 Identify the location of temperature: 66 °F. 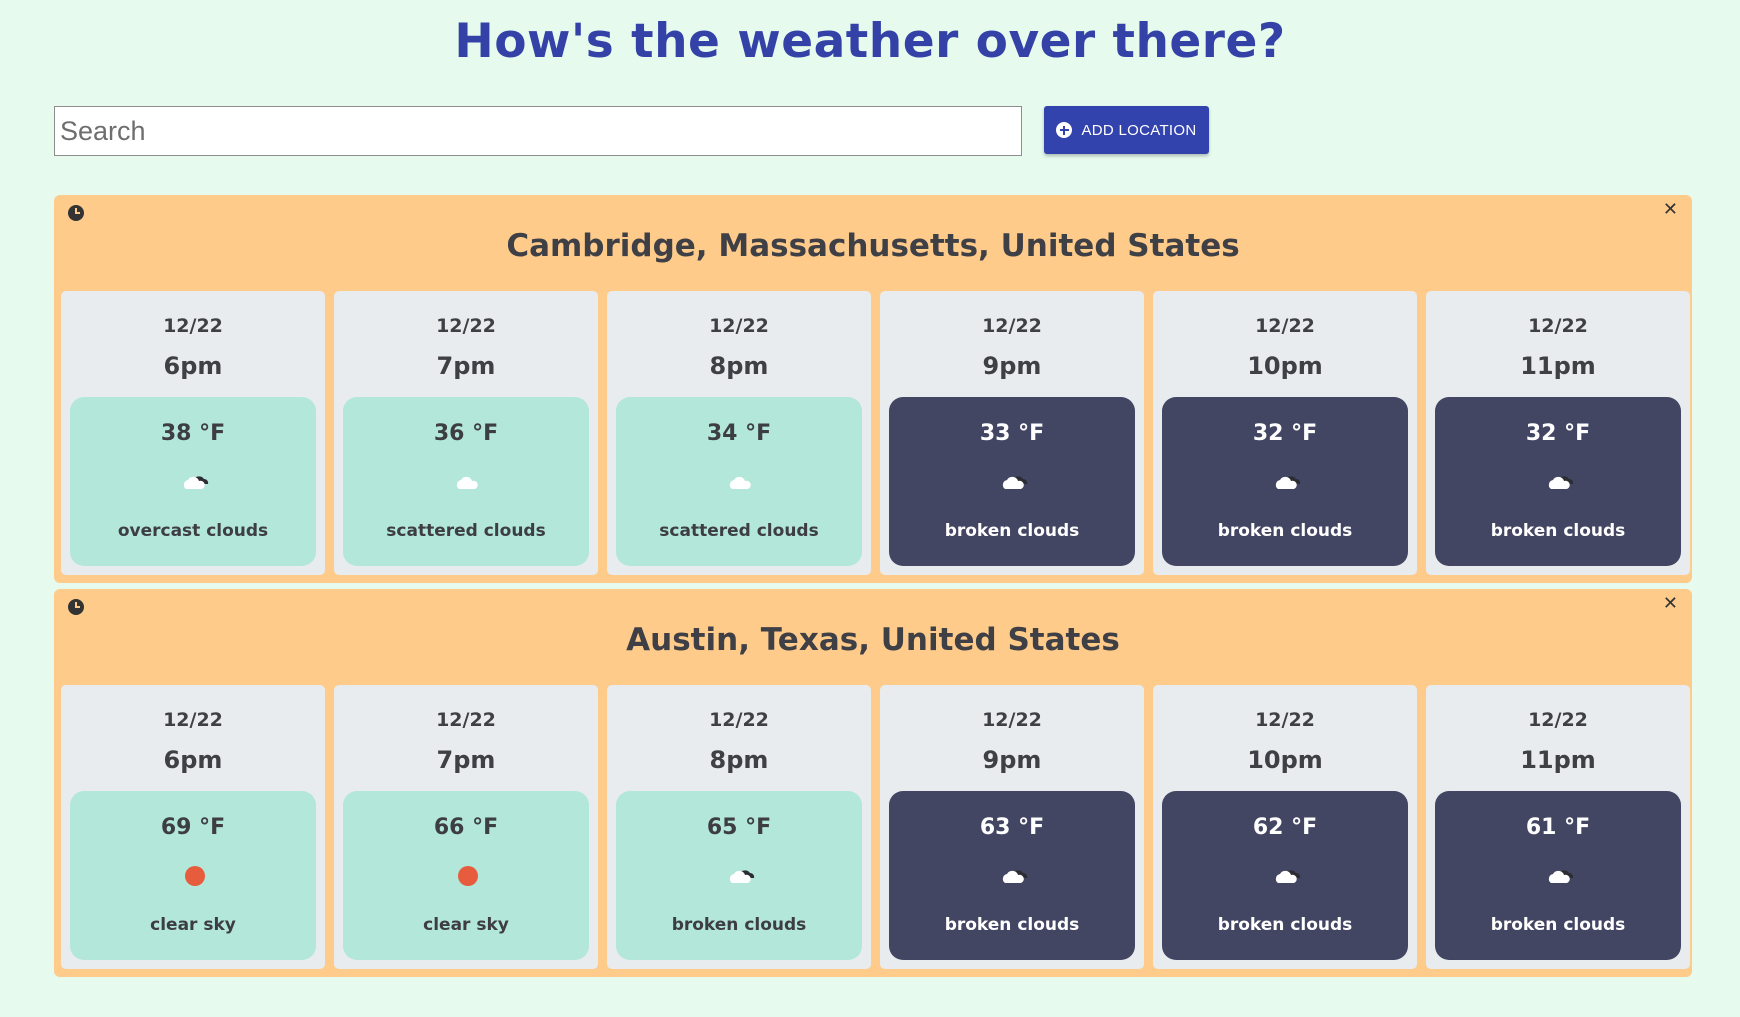
(466, 827).